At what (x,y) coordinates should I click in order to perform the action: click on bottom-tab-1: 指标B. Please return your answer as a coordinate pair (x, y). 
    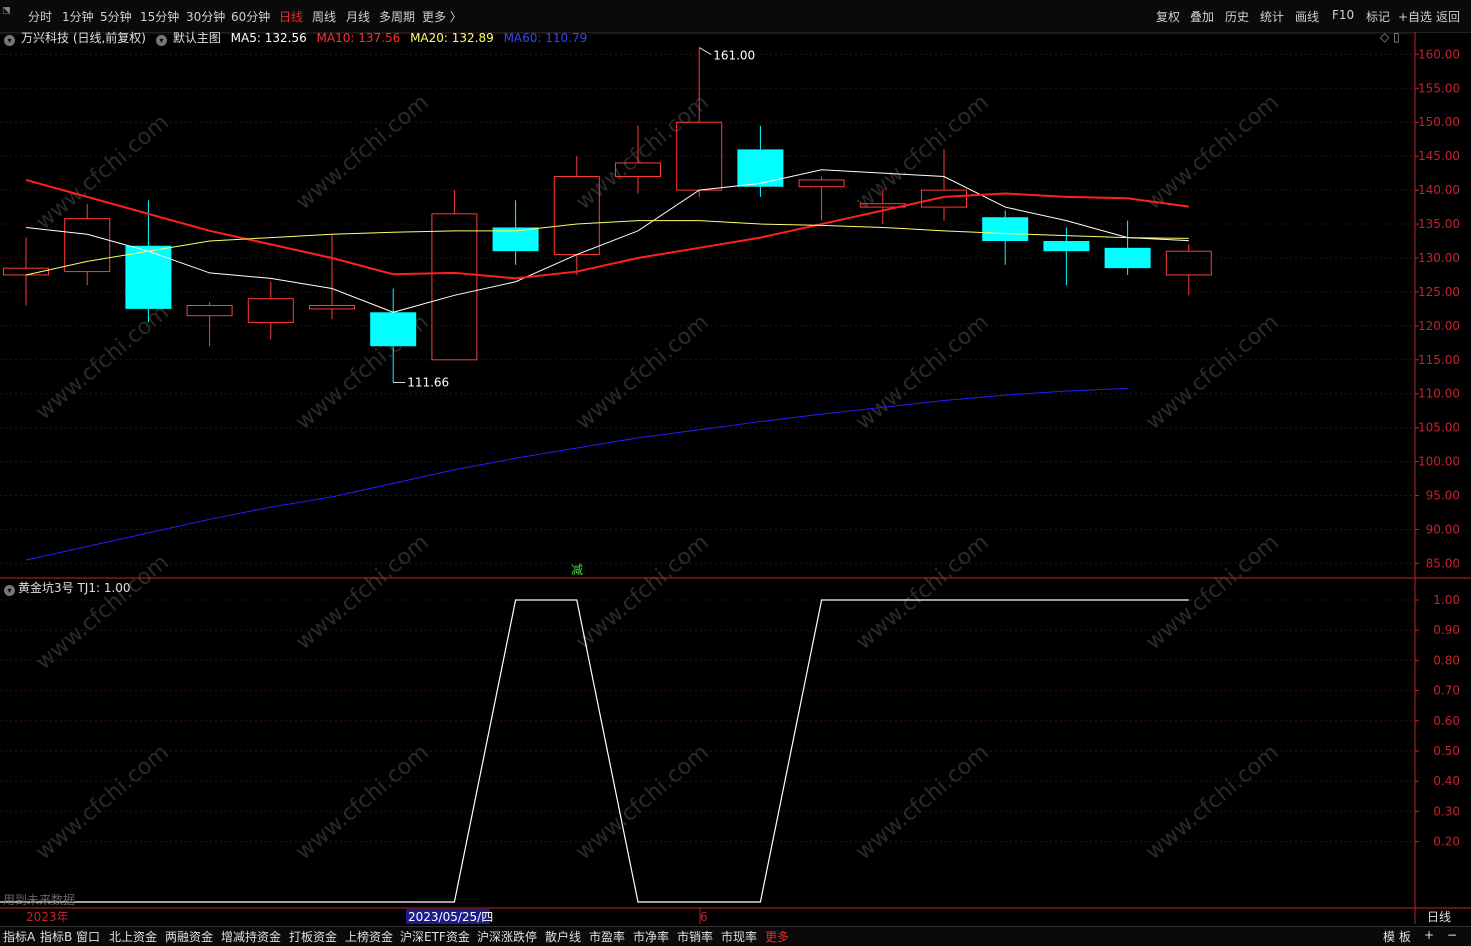
    Looking at the image, I should click on (56, 936).